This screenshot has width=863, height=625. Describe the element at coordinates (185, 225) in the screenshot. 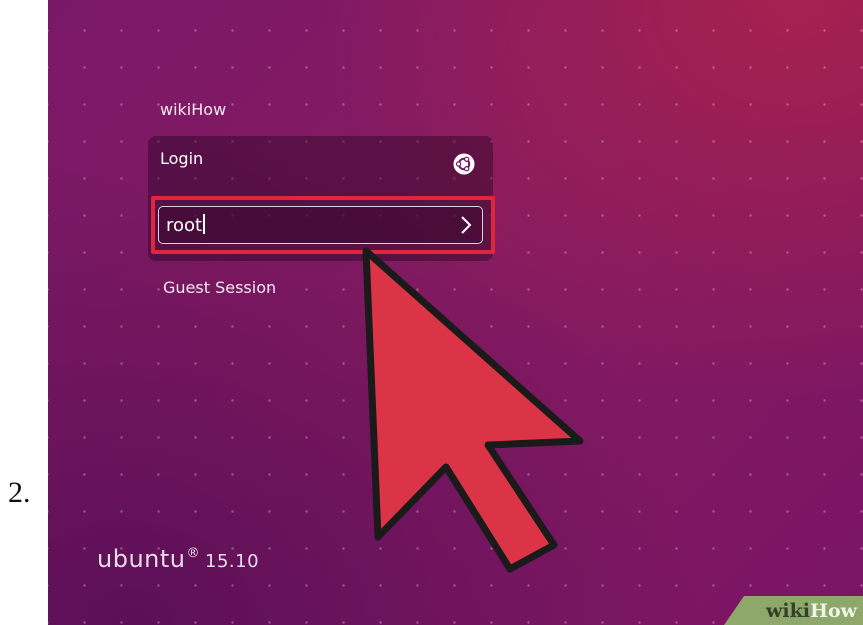

I see `password-input-value: root` at that location.